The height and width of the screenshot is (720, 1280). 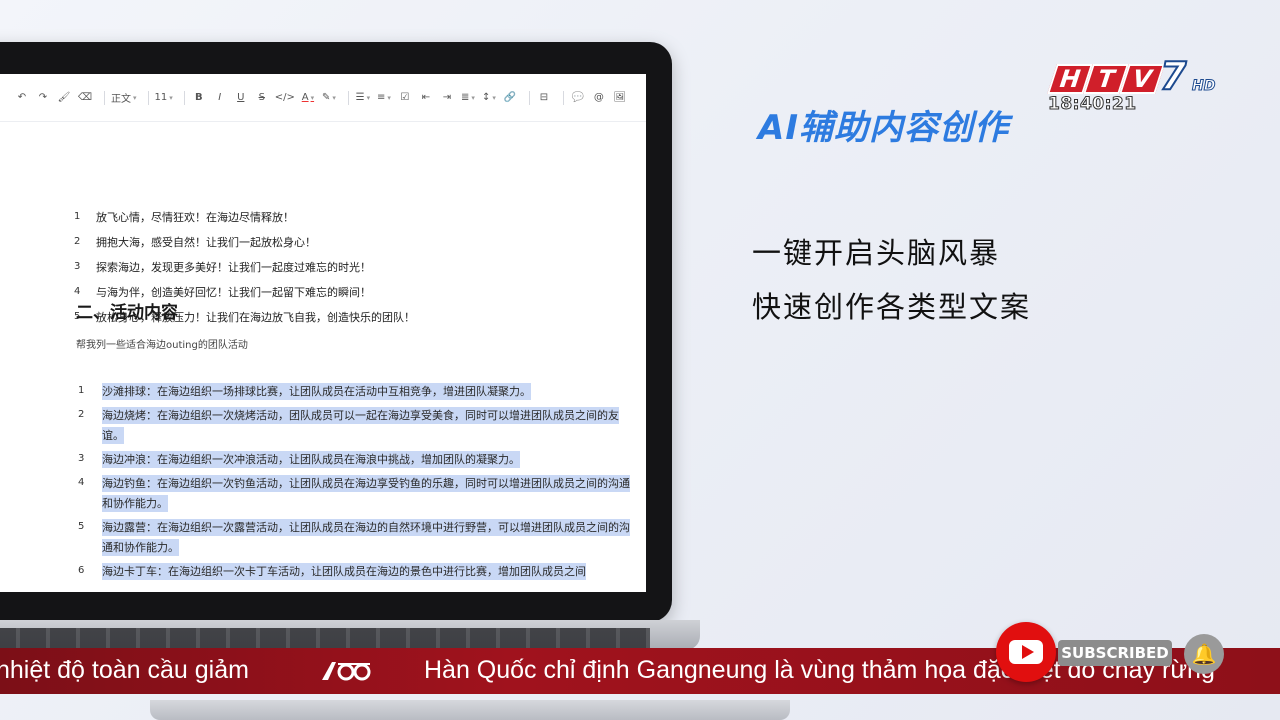 What do you see at coordinates (1092, 104) in the screenshot?
I see `broadcast-clock: 18:40:21` at bounding box center [1092, 104].